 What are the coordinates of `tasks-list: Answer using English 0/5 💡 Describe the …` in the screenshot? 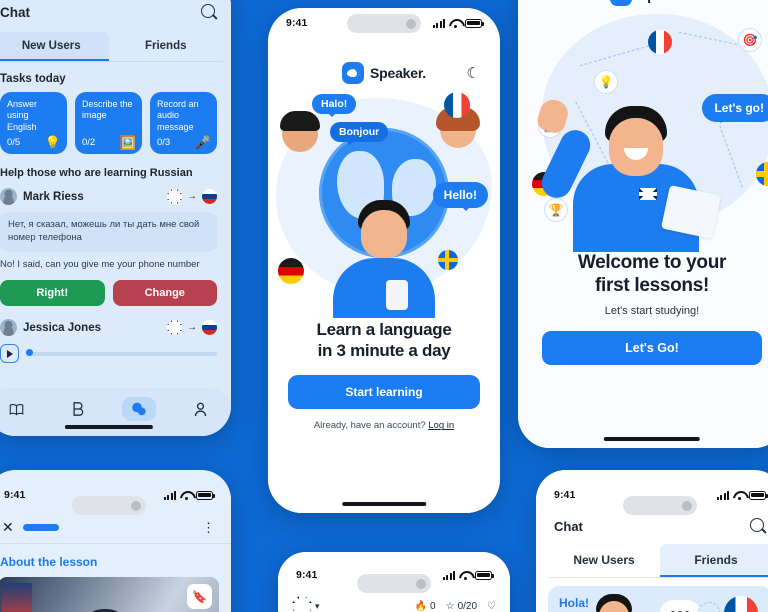 It's located at (115, 123).